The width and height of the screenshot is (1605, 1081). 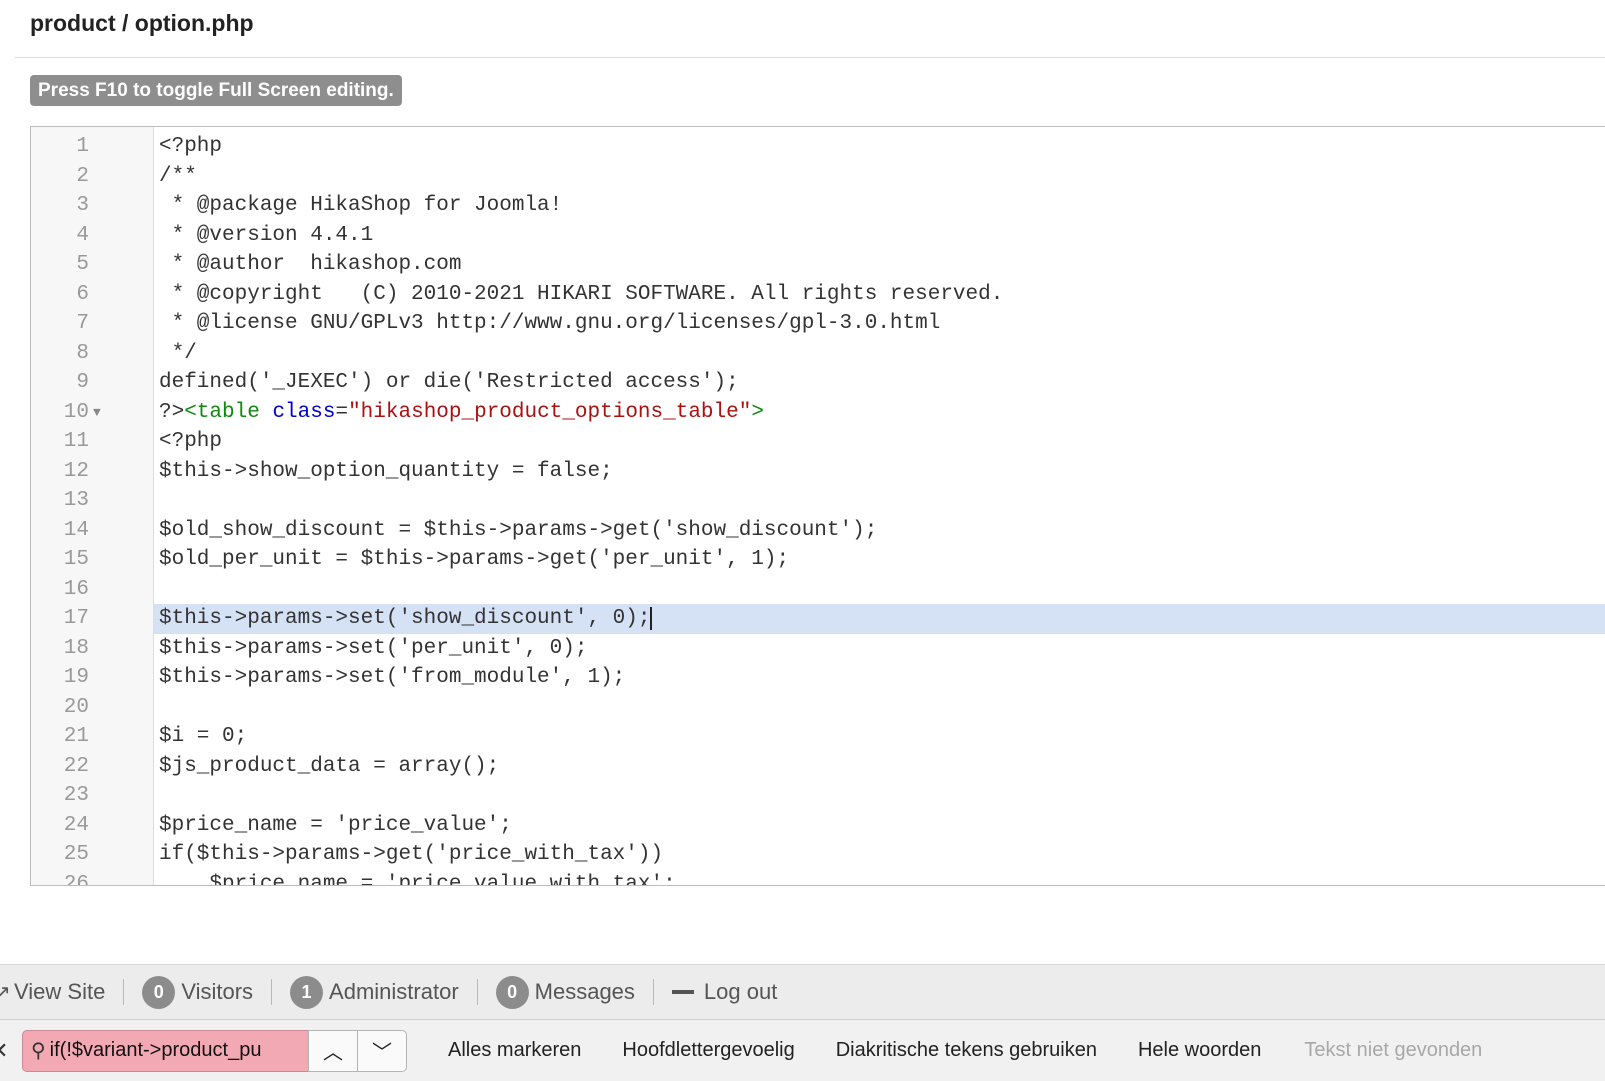 I want to click on code-line: 8 */, so click(x=818, y=354).